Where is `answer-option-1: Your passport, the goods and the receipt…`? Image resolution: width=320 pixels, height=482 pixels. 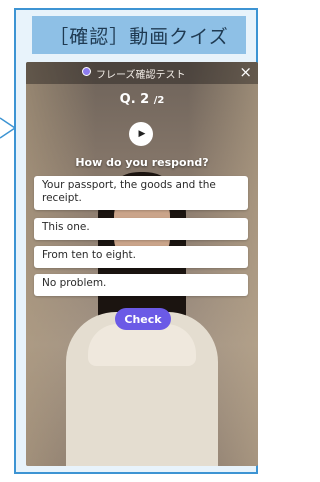 answer-option-1: Your passport, the goods and the receipt… is located at coordinates (141, 193).